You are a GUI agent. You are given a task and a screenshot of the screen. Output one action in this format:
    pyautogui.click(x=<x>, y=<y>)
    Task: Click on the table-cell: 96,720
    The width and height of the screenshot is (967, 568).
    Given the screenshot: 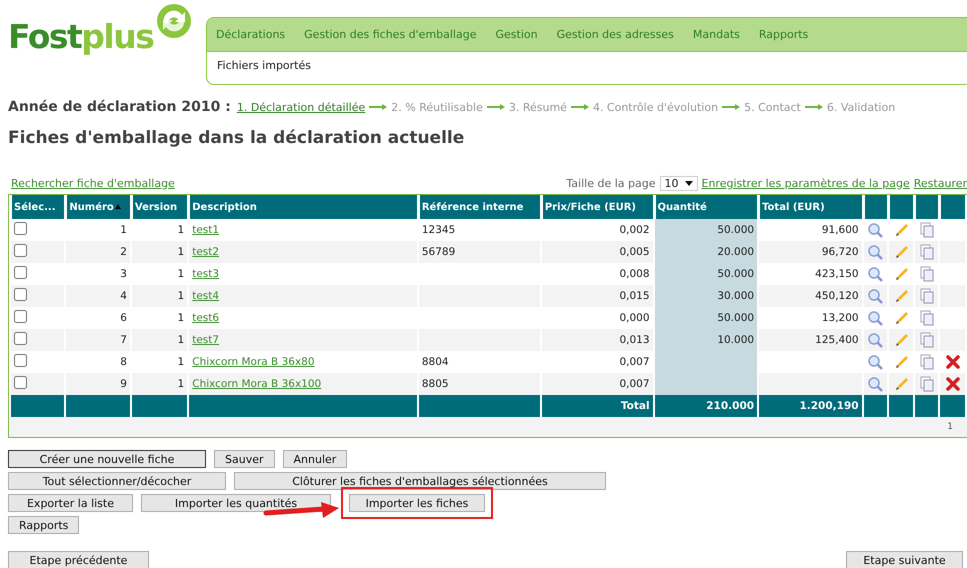 What is the action you would take?
    pyautogui.click(x=810, y=252)
    